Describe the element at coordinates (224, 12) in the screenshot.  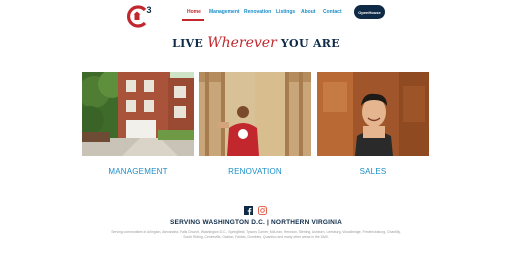
I see `nav-management: Management` at that location.